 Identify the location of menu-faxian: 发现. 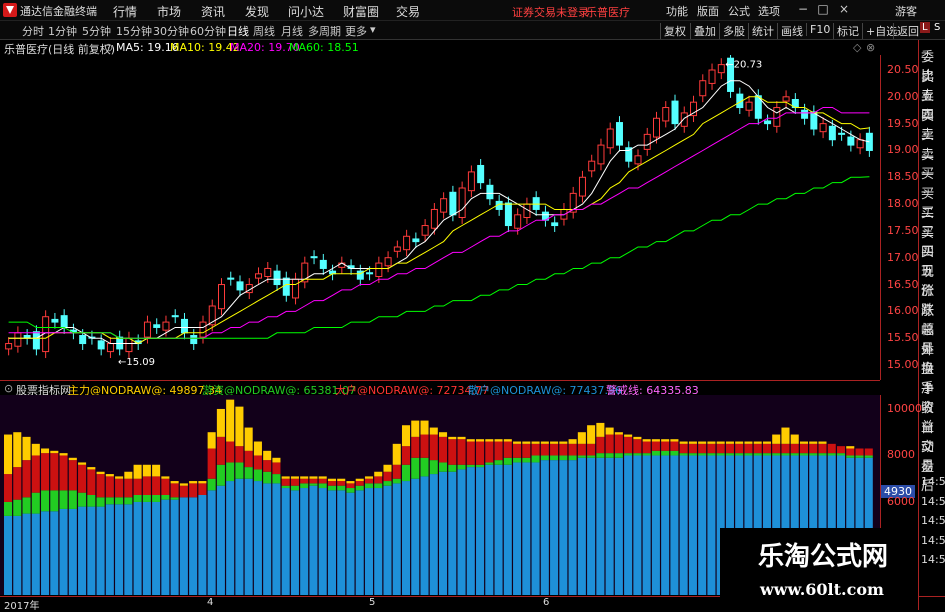
(257, 11).